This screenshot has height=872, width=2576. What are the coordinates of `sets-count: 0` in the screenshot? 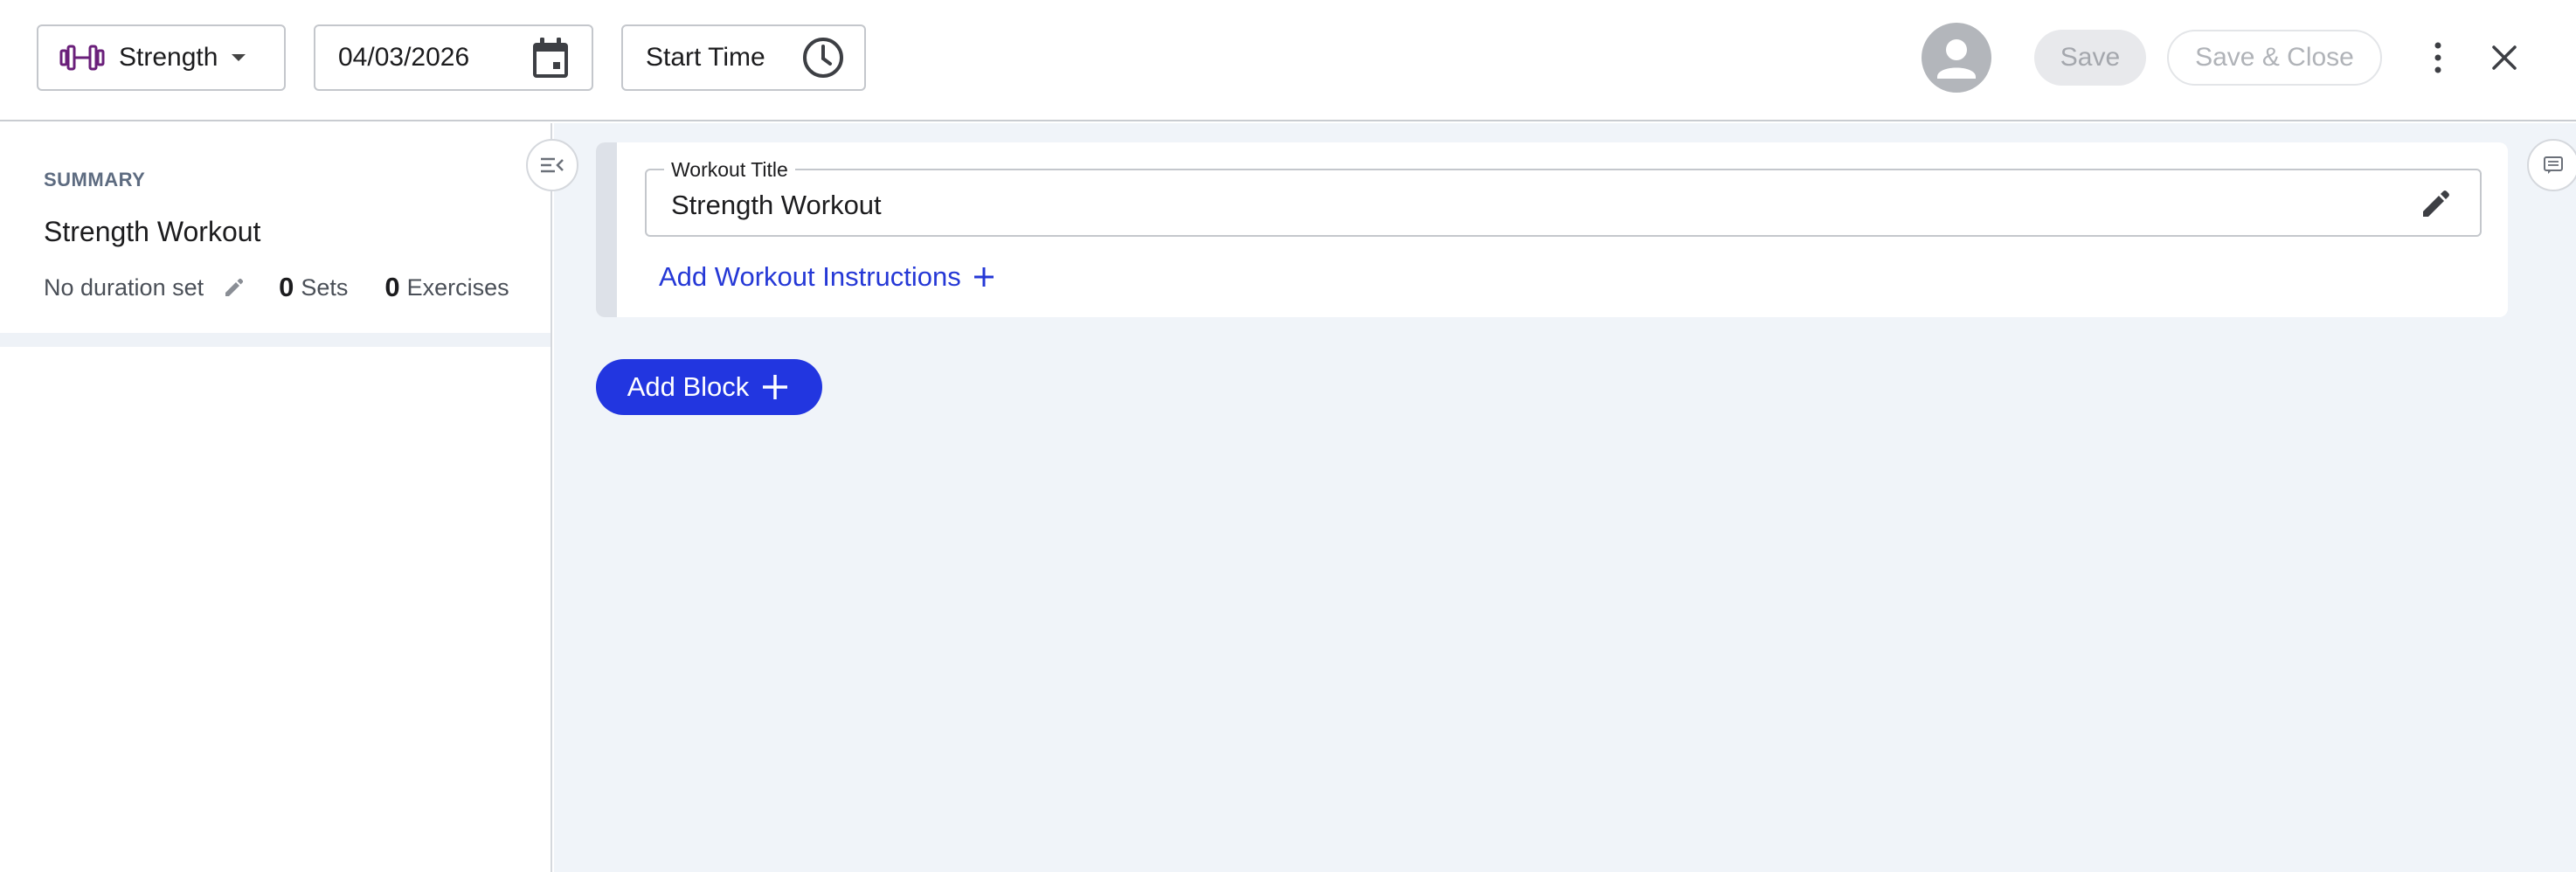 It's located at (286, 287).